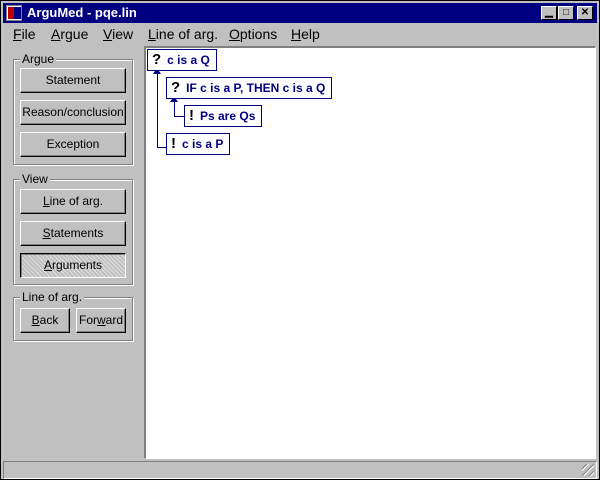 This screenshot has height=480, width=600. Describe the element at coordinates (73, 265) in the screenshot. I see `view-arguments-button: Arguments` at that location.